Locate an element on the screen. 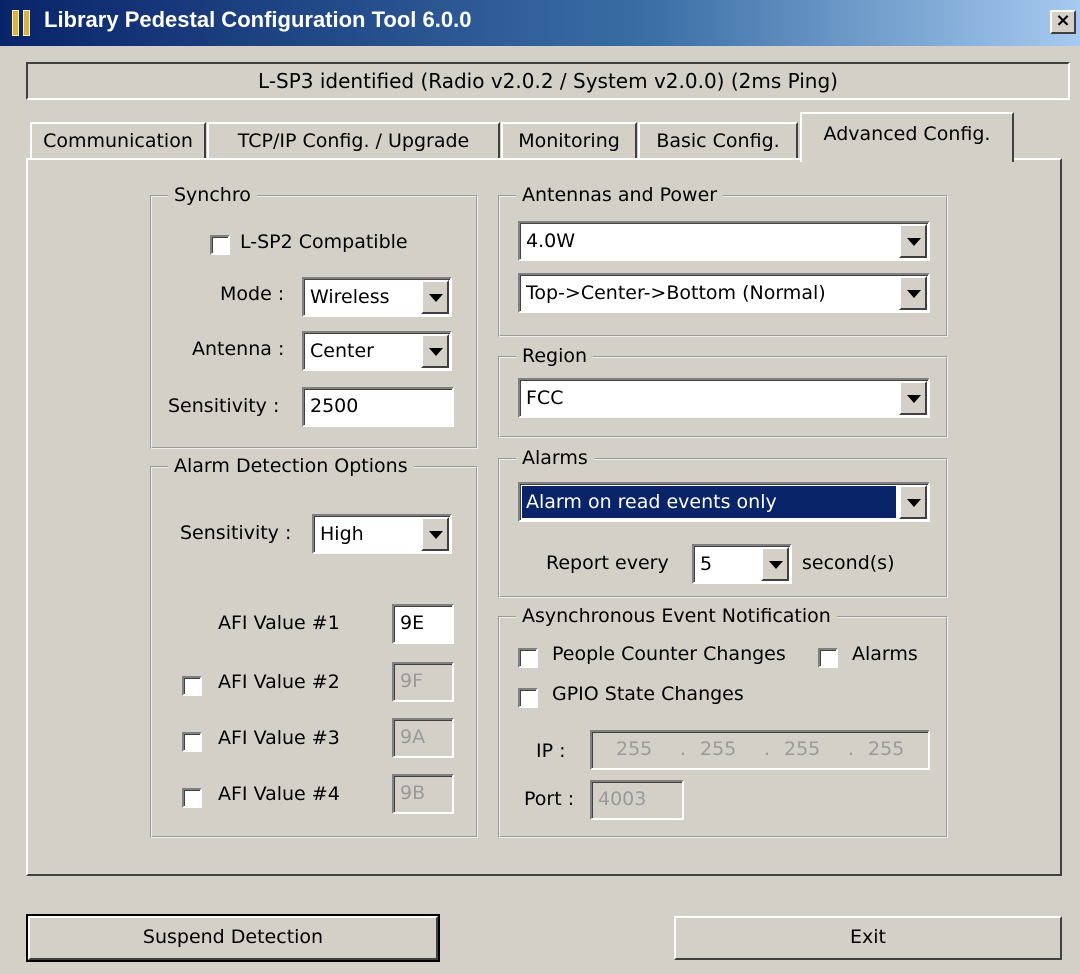 The image size is (1080, 974). afi-3-checkbox is located at coordinates (192, 742).